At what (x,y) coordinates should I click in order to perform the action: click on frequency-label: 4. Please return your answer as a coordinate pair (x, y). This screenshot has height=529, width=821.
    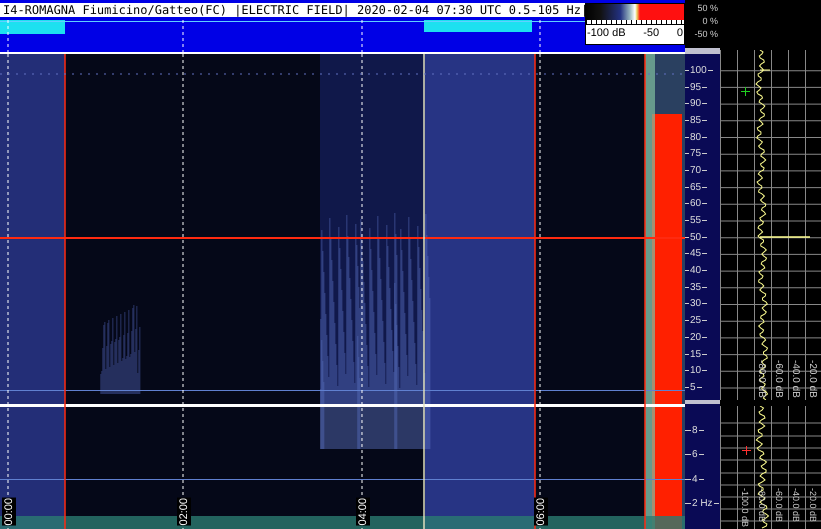
    Looking at the image, I should click on (695, 479).